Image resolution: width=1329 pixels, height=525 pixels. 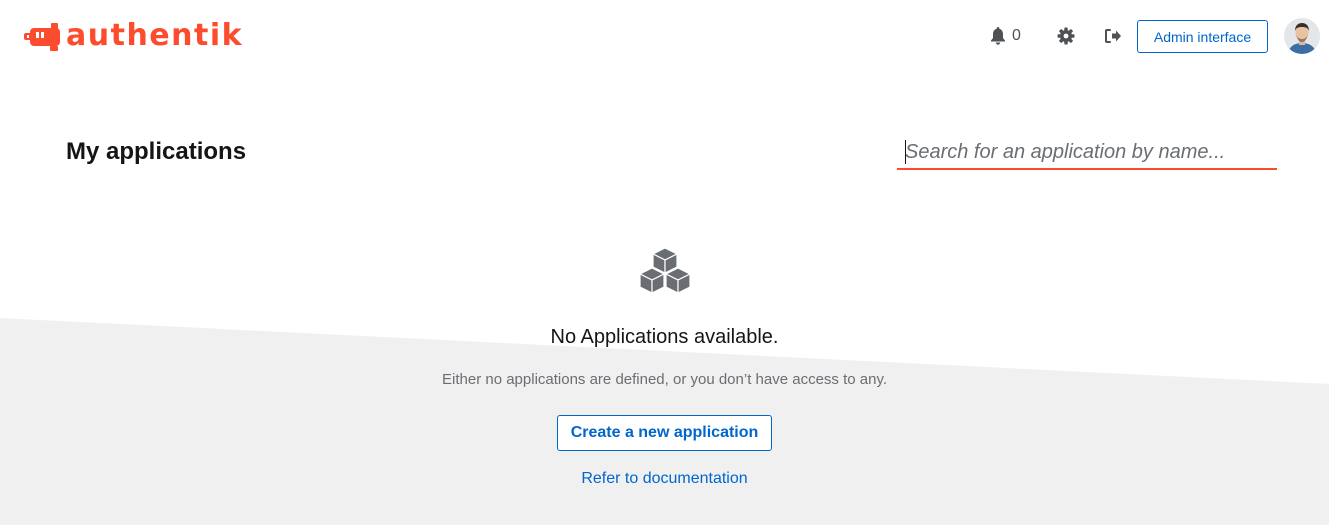 I want to click on sign-out-icon, so click(x=1113, y=36).